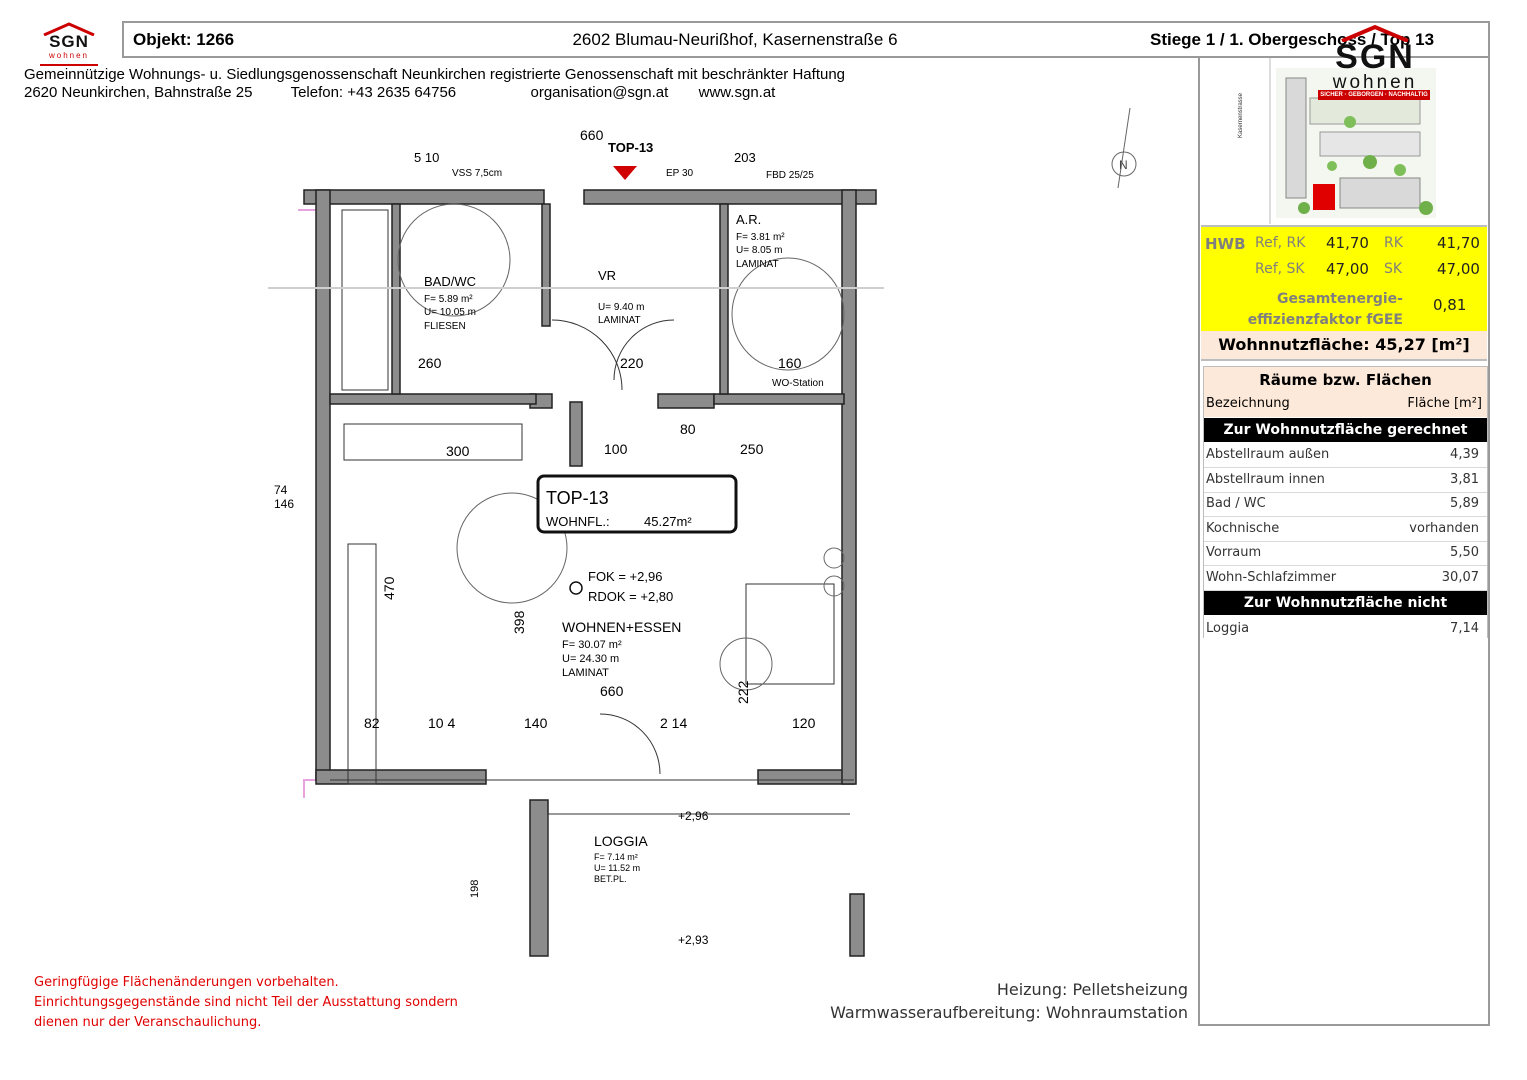 The image size is (1527, 1080). I want to click on level-rdok: RDOK = +2,80, so click(630, 596).